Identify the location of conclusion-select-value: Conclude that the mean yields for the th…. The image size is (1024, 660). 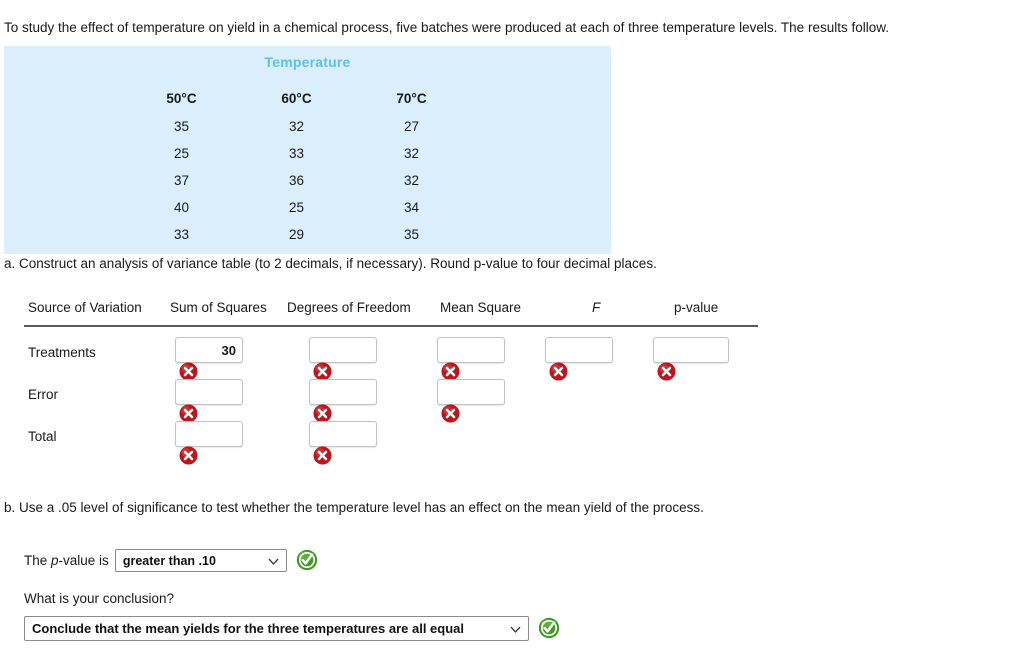
(248, 628).